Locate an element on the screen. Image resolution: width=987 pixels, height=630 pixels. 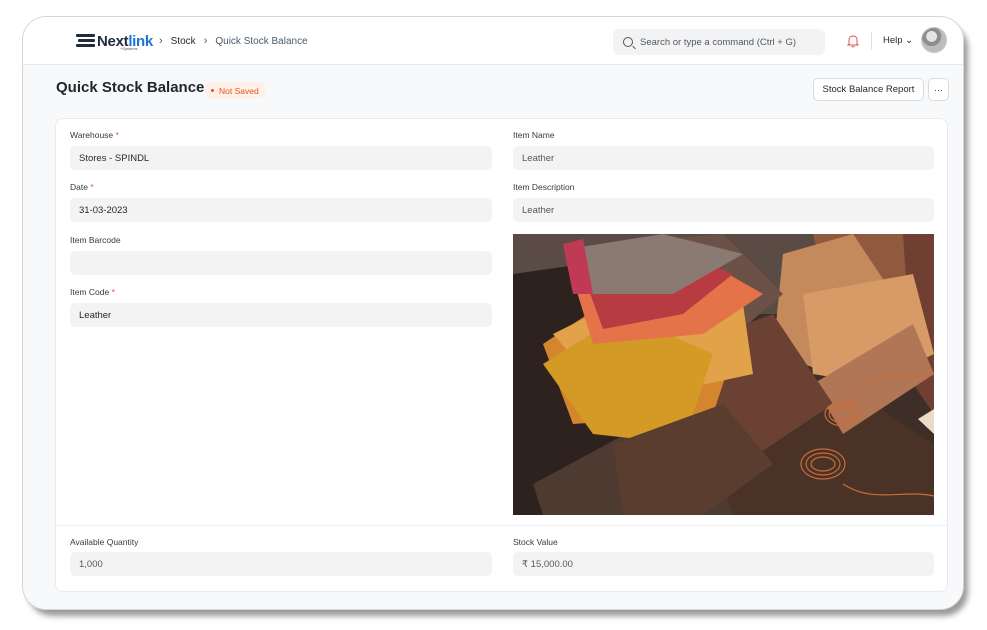
breadcrumb: › Stock › Quick Stock Balance is located at coordinates (229, 41).